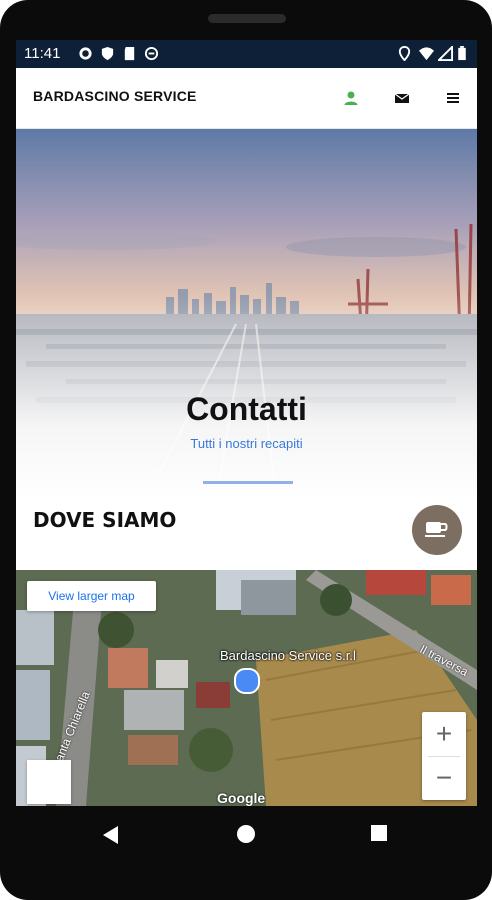 Image resolution: width=492 pixels, height=900 pixels. Describe the element at coordinates (91, 596) in the screenshot. I see `view-larger-map-link: View larger map` at that location.